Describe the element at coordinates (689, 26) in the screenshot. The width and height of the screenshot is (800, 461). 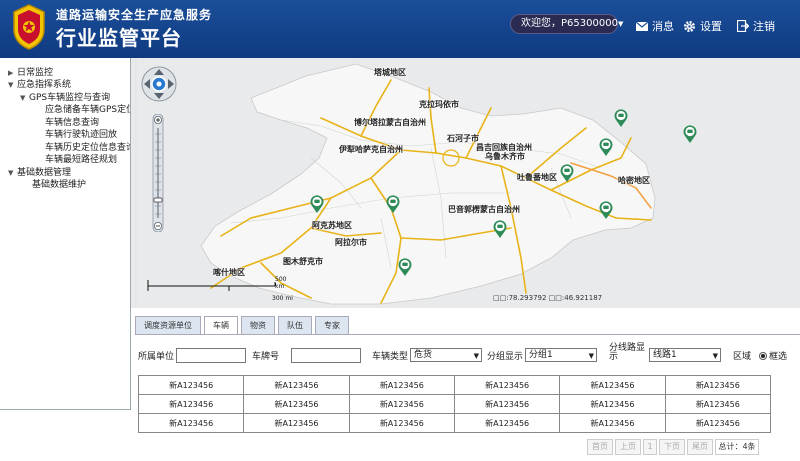
I see `gear-icon` at that location.